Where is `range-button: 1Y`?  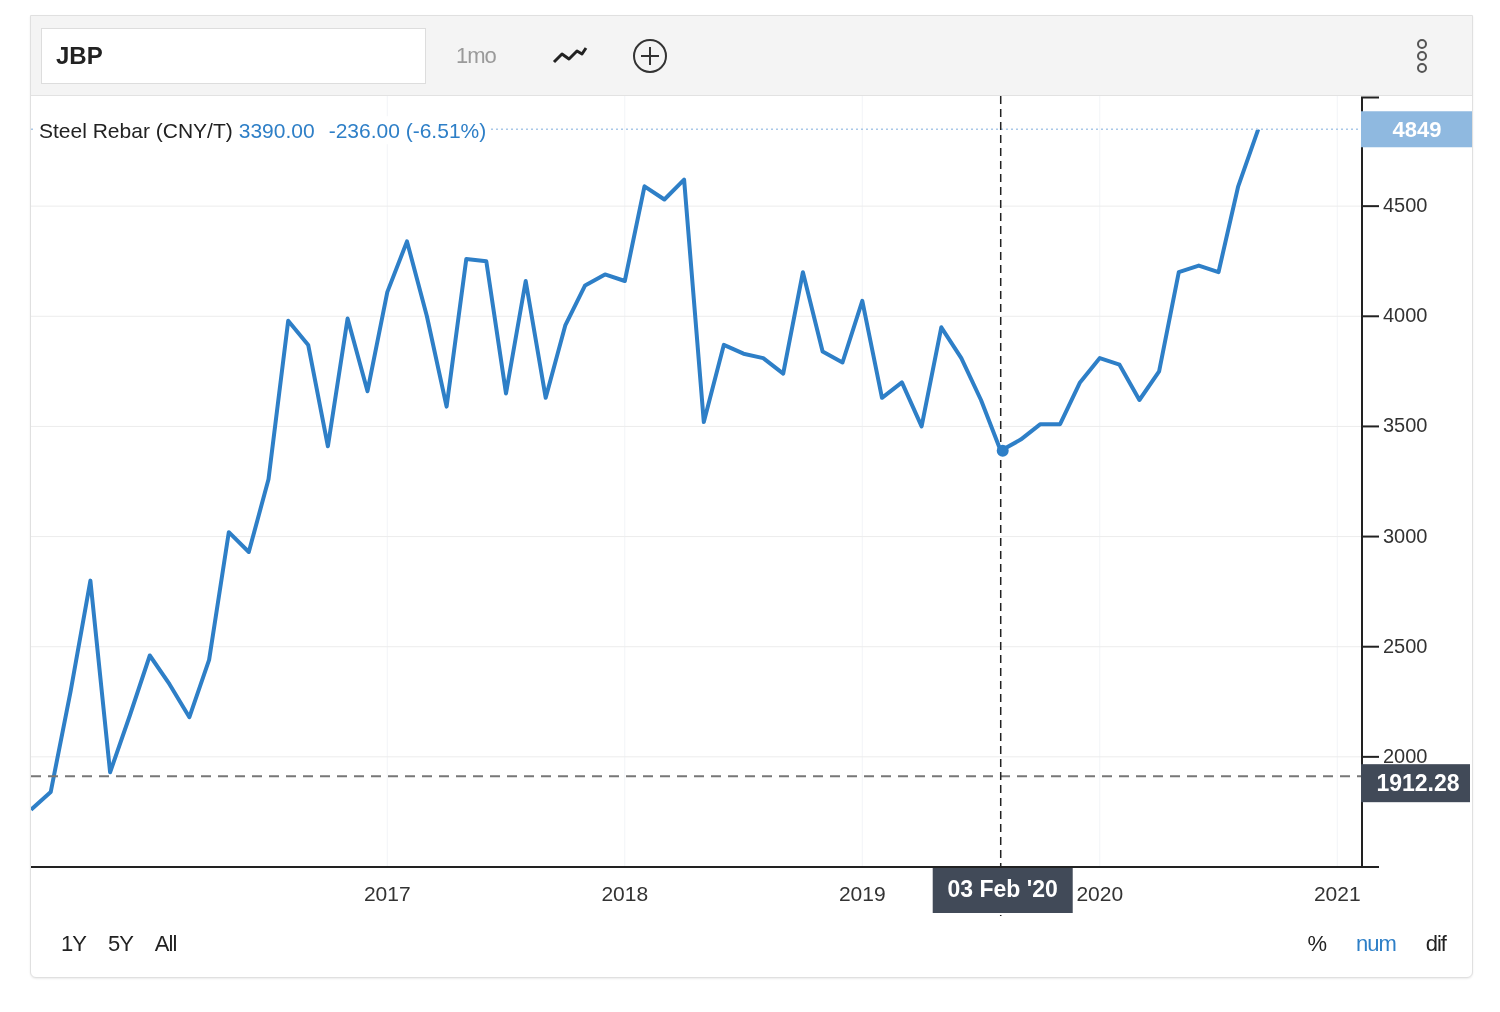
range-button: 1Y is located at coordinates (73, 944).